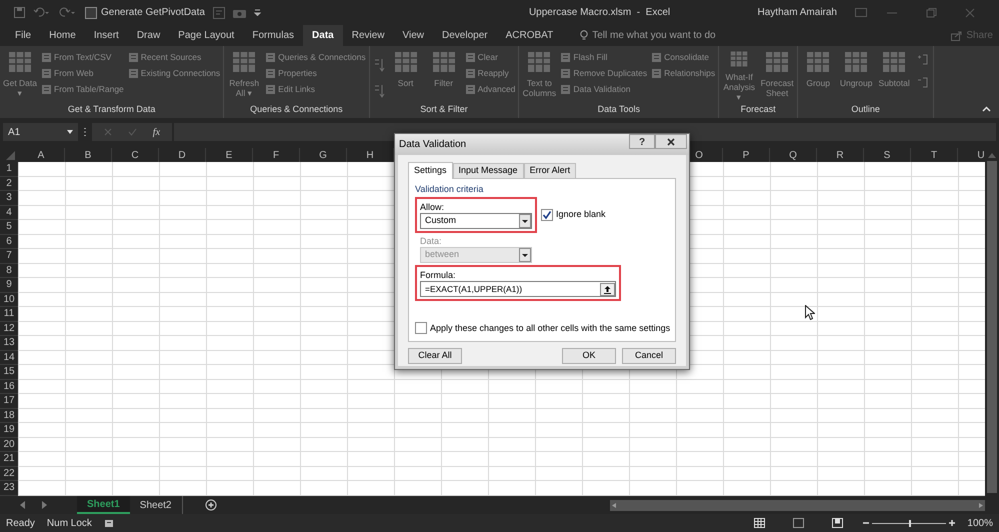  Describe the element at coordinates (174, 57) in the screenshot. I see `ribbon-button: Recent Sources` at that location.